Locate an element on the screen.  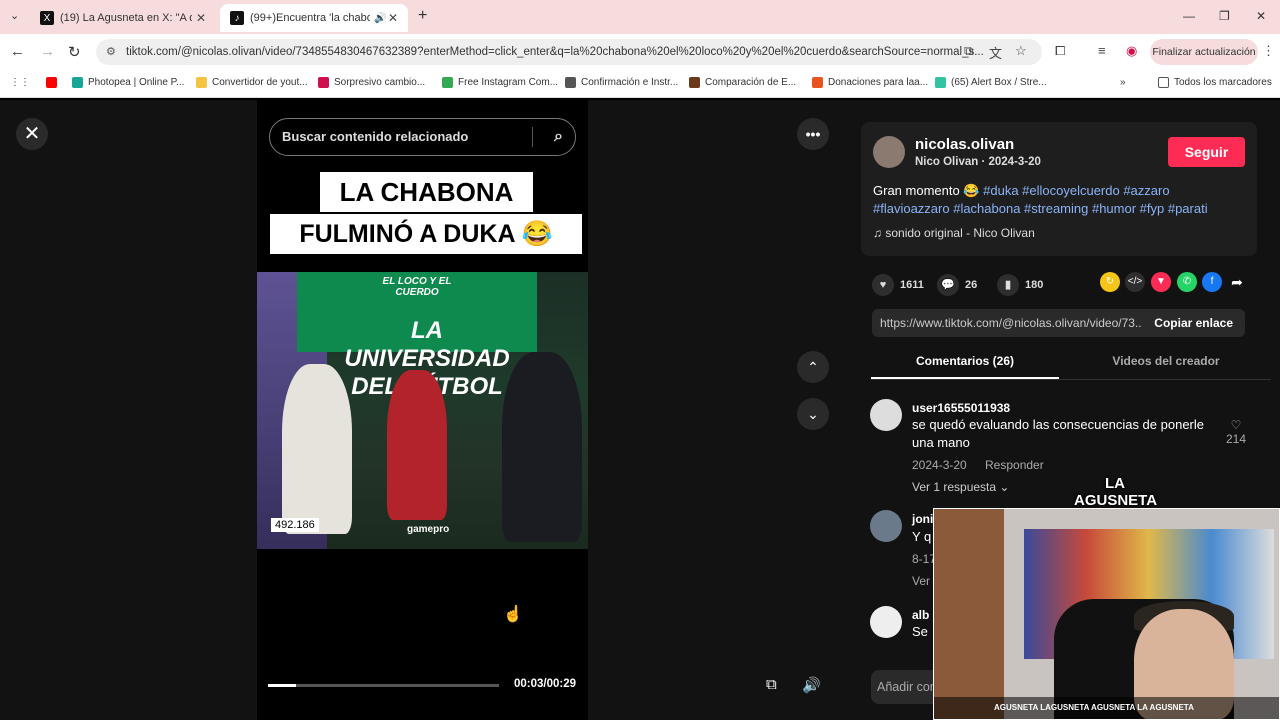
related-search-input: Buscar contenido relacionado ⌕ is located at coordinates (422, 137).